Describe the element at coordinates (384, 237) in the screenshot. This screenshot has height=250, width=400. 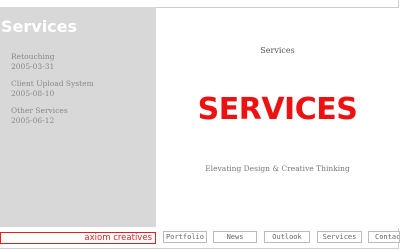
I see `nav-contact-button: Contac` at that location.